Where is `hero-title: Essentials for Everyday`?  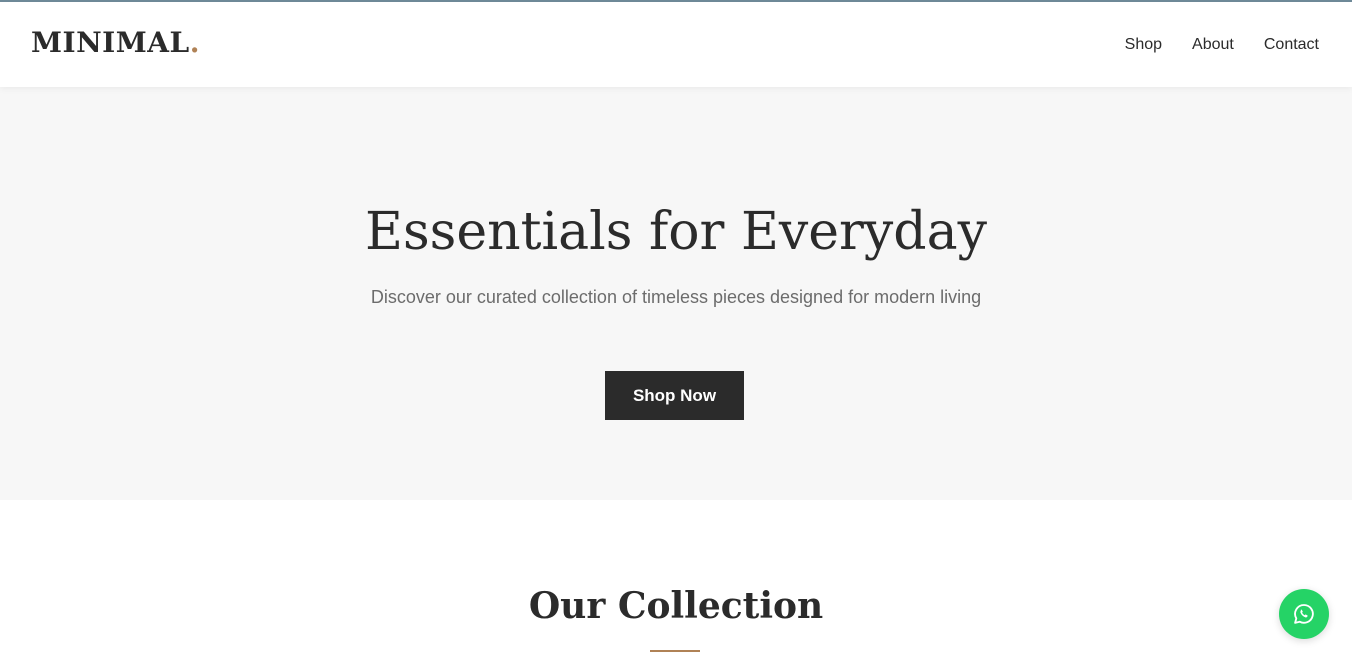
hero-title: Essentials for Everyday is located at coordinates (676, 232).